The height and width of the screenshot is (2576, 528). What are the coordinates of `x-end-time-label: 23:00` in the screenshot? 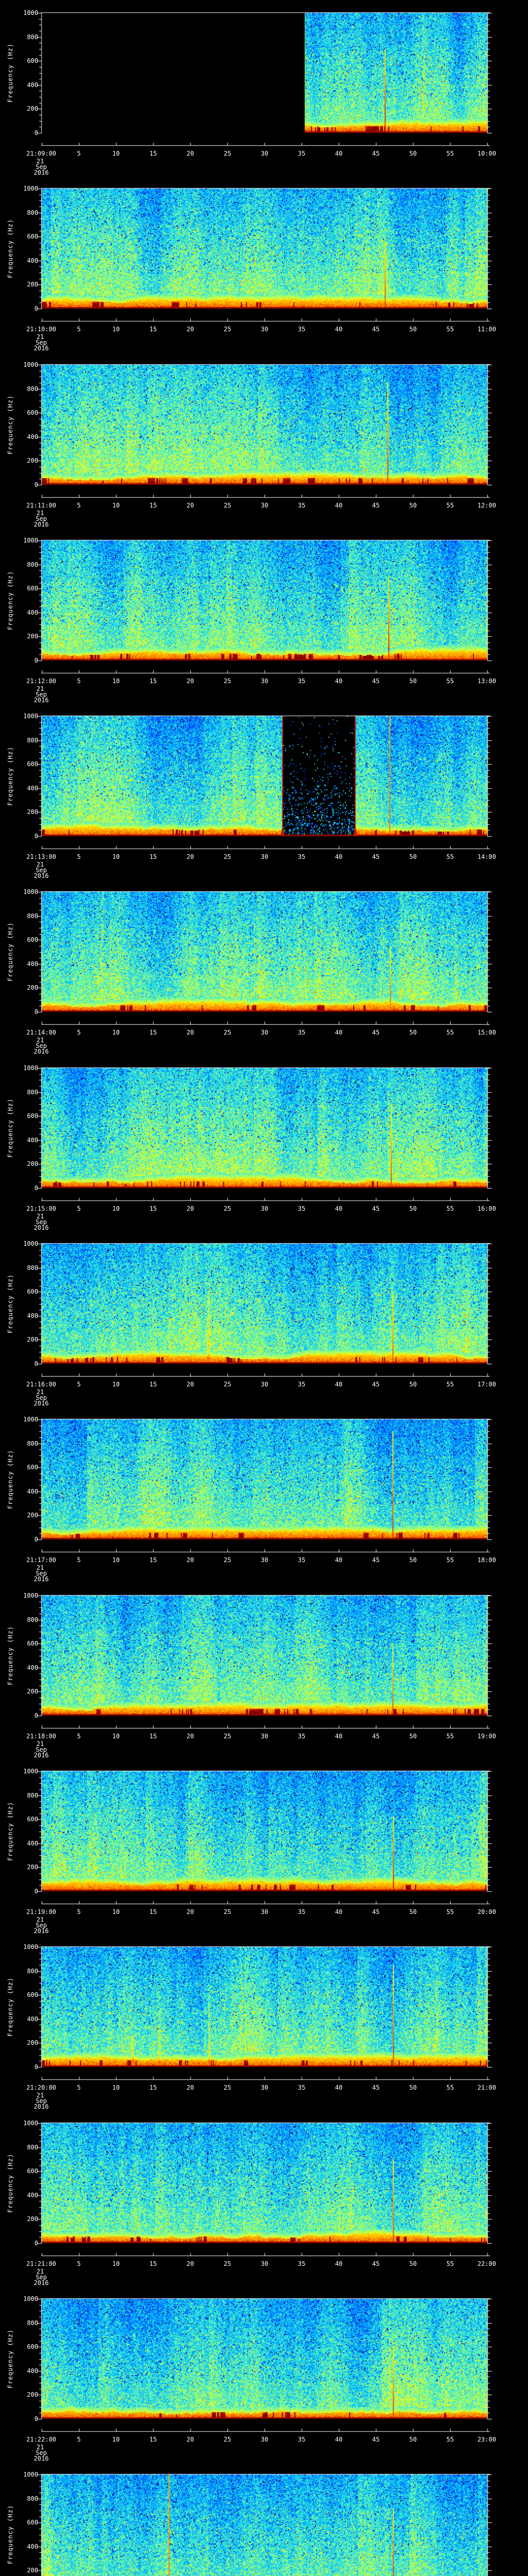 It's located at (487, 2439).